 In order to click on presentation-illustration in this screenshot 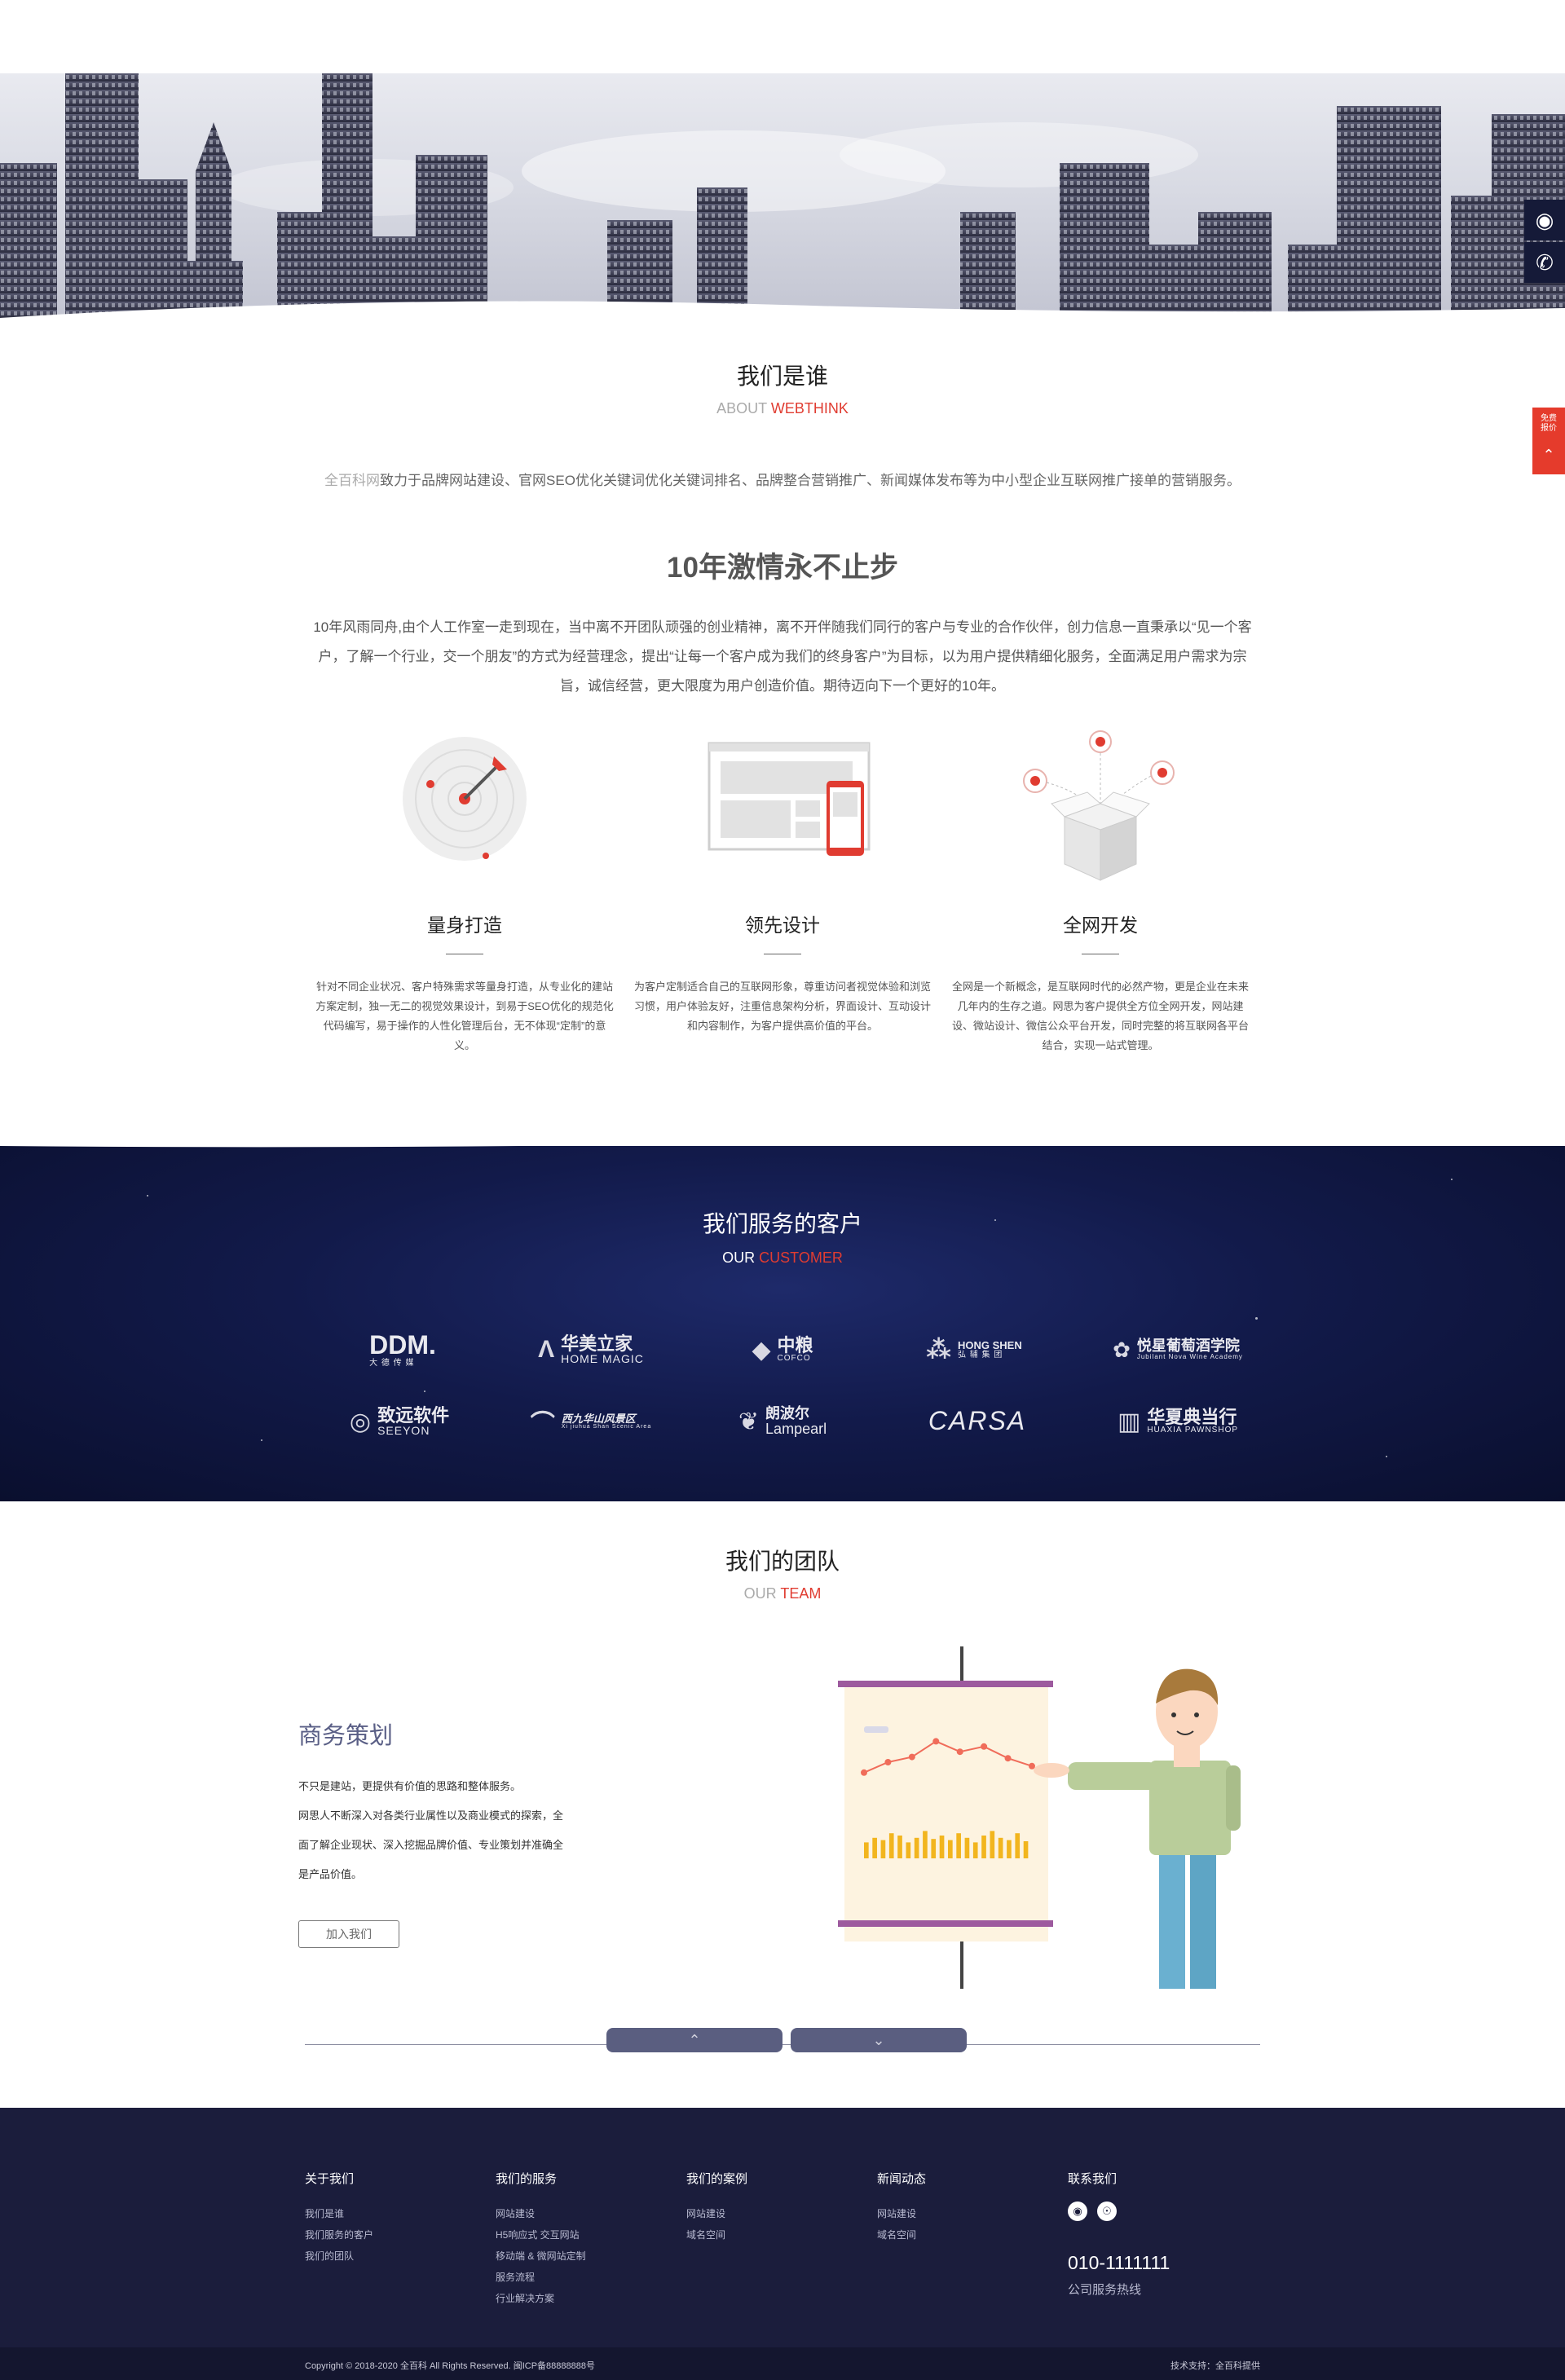, I will do `click(1039, 1818)`.